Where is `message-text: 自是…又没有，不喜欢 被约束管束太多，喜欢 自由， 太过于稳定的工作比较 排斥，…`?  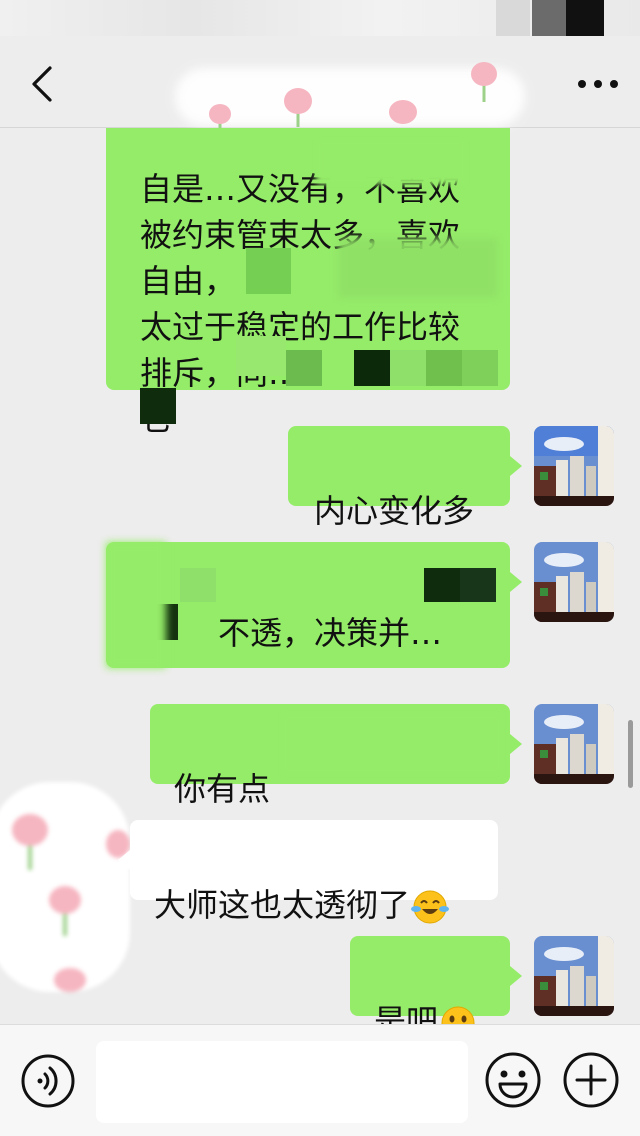 message-text: 自是…又没有，不喜欢 被约束管束太多，喜欢 自由， 太过于稳定的工作比较 排斥，… is located at coordinates (300, 304).